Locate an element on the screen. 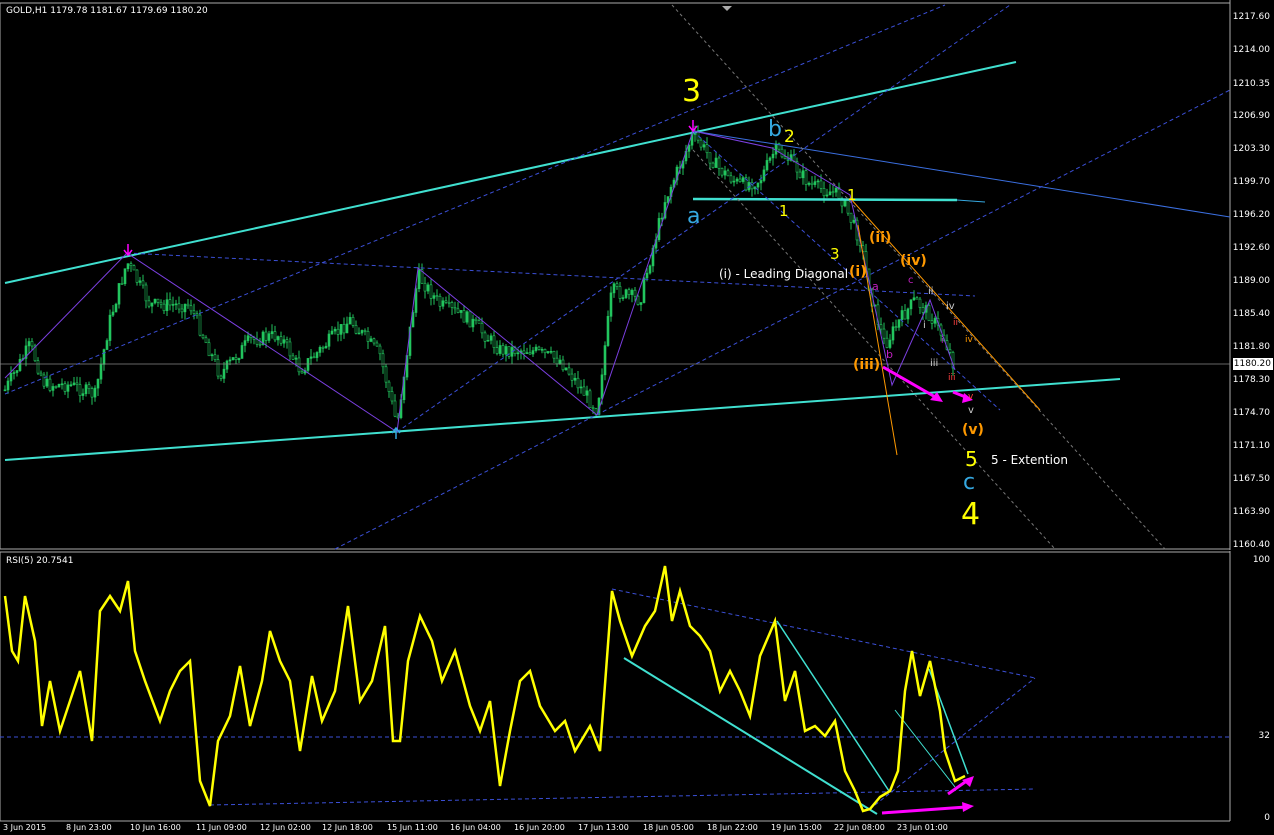 This screenshot has height=835, width=1274. time-axis-label: 22 Jun 08:00 is located at coordinates (859, 827).